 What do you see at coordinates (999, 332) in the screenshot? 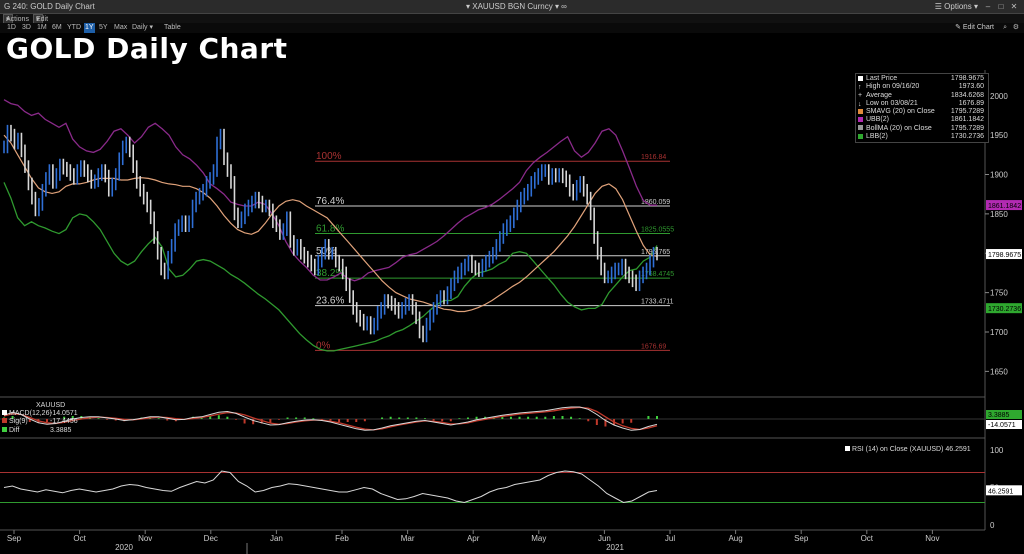
I see `y-tick-label: 1700` at bounding box center [999, 332].